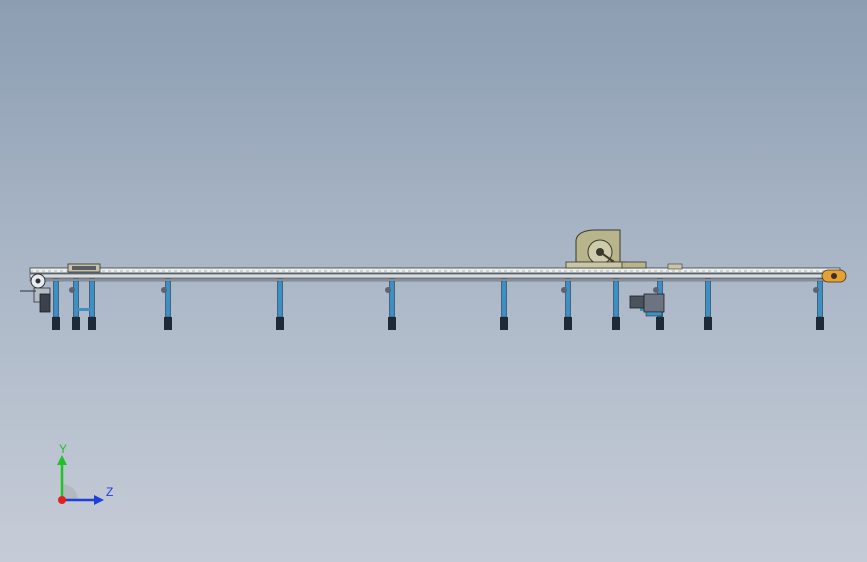 The image size is (867, 562). What do you see at coordinates (109, 492) in the screenshot?
I see `z-axis-label: Z` at bounding box center [109, 492].